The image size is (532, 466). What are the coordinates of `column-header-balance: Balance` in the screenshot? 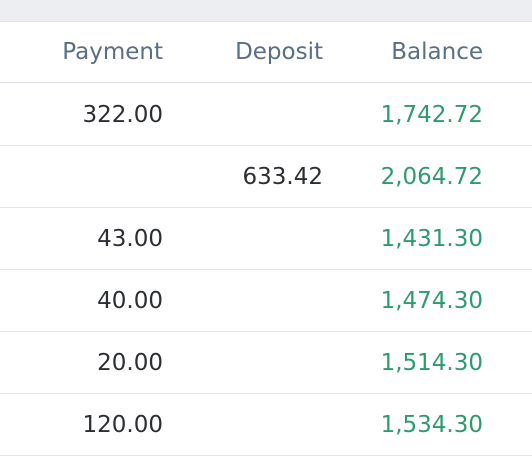 It's located at (406, 52).